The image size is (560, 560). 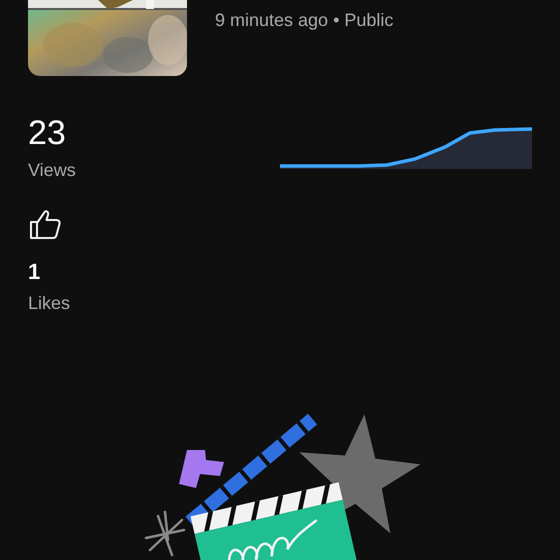 What do you see at coordinates (35, 272) in the screenshot?
I see `stat-value: 1` at bounding box center [35, 272].